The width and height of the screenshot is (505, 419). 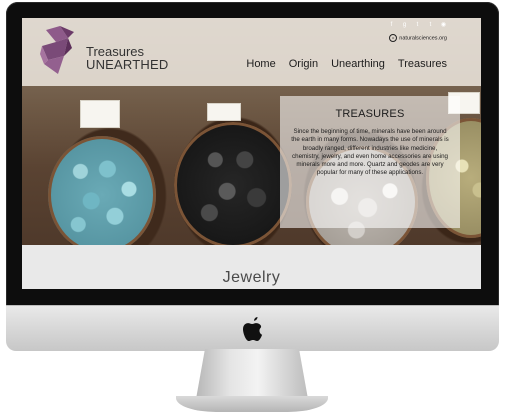 I want to click on black-stones-bowl, so click(x=233, y=185).